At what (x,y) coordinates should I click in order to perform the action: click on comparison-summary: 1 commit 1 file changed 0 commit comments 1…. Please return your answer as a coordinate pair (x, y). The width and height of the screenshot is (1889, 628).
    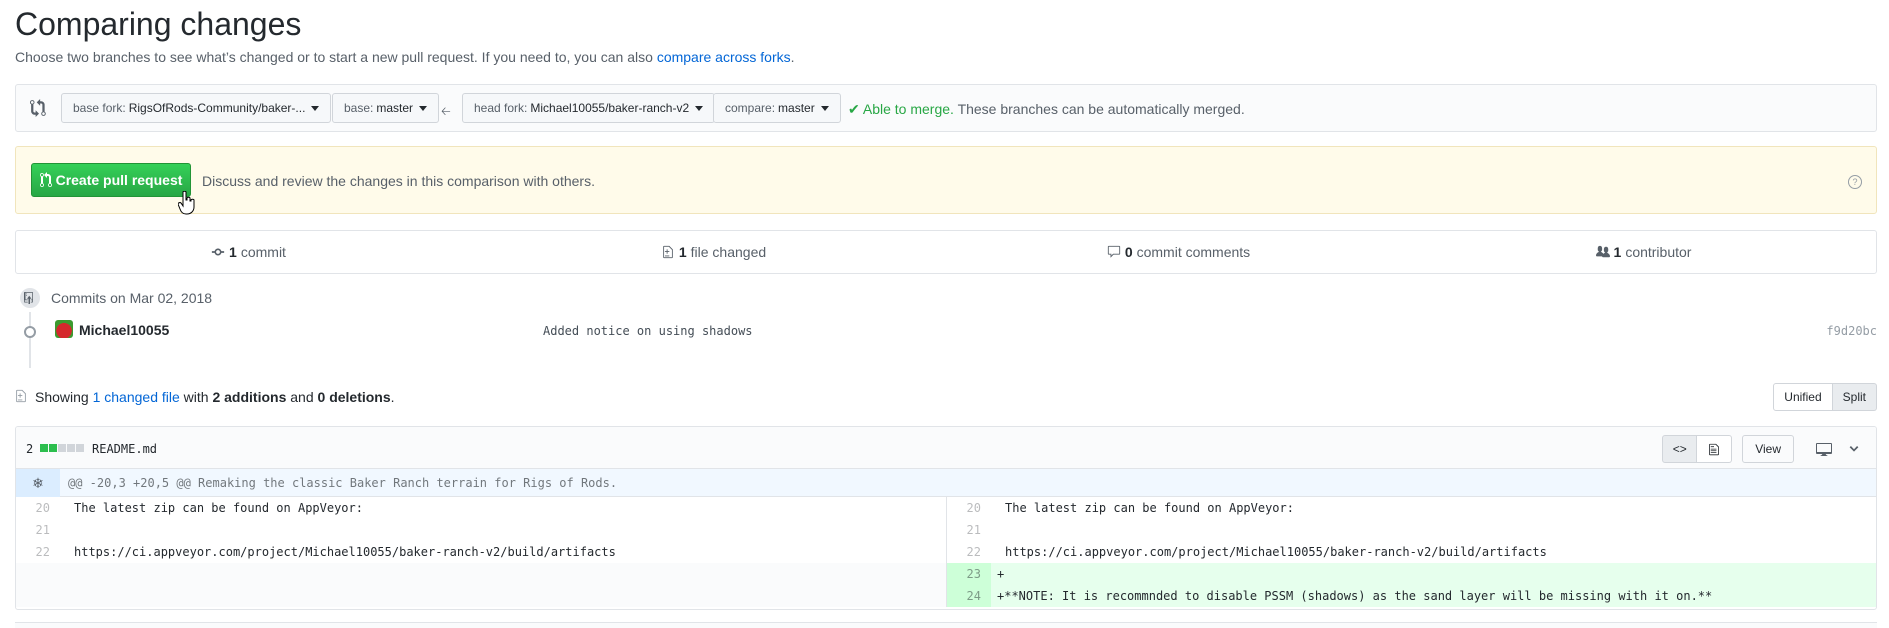
    Looking at the image, I should click on (946, 252).